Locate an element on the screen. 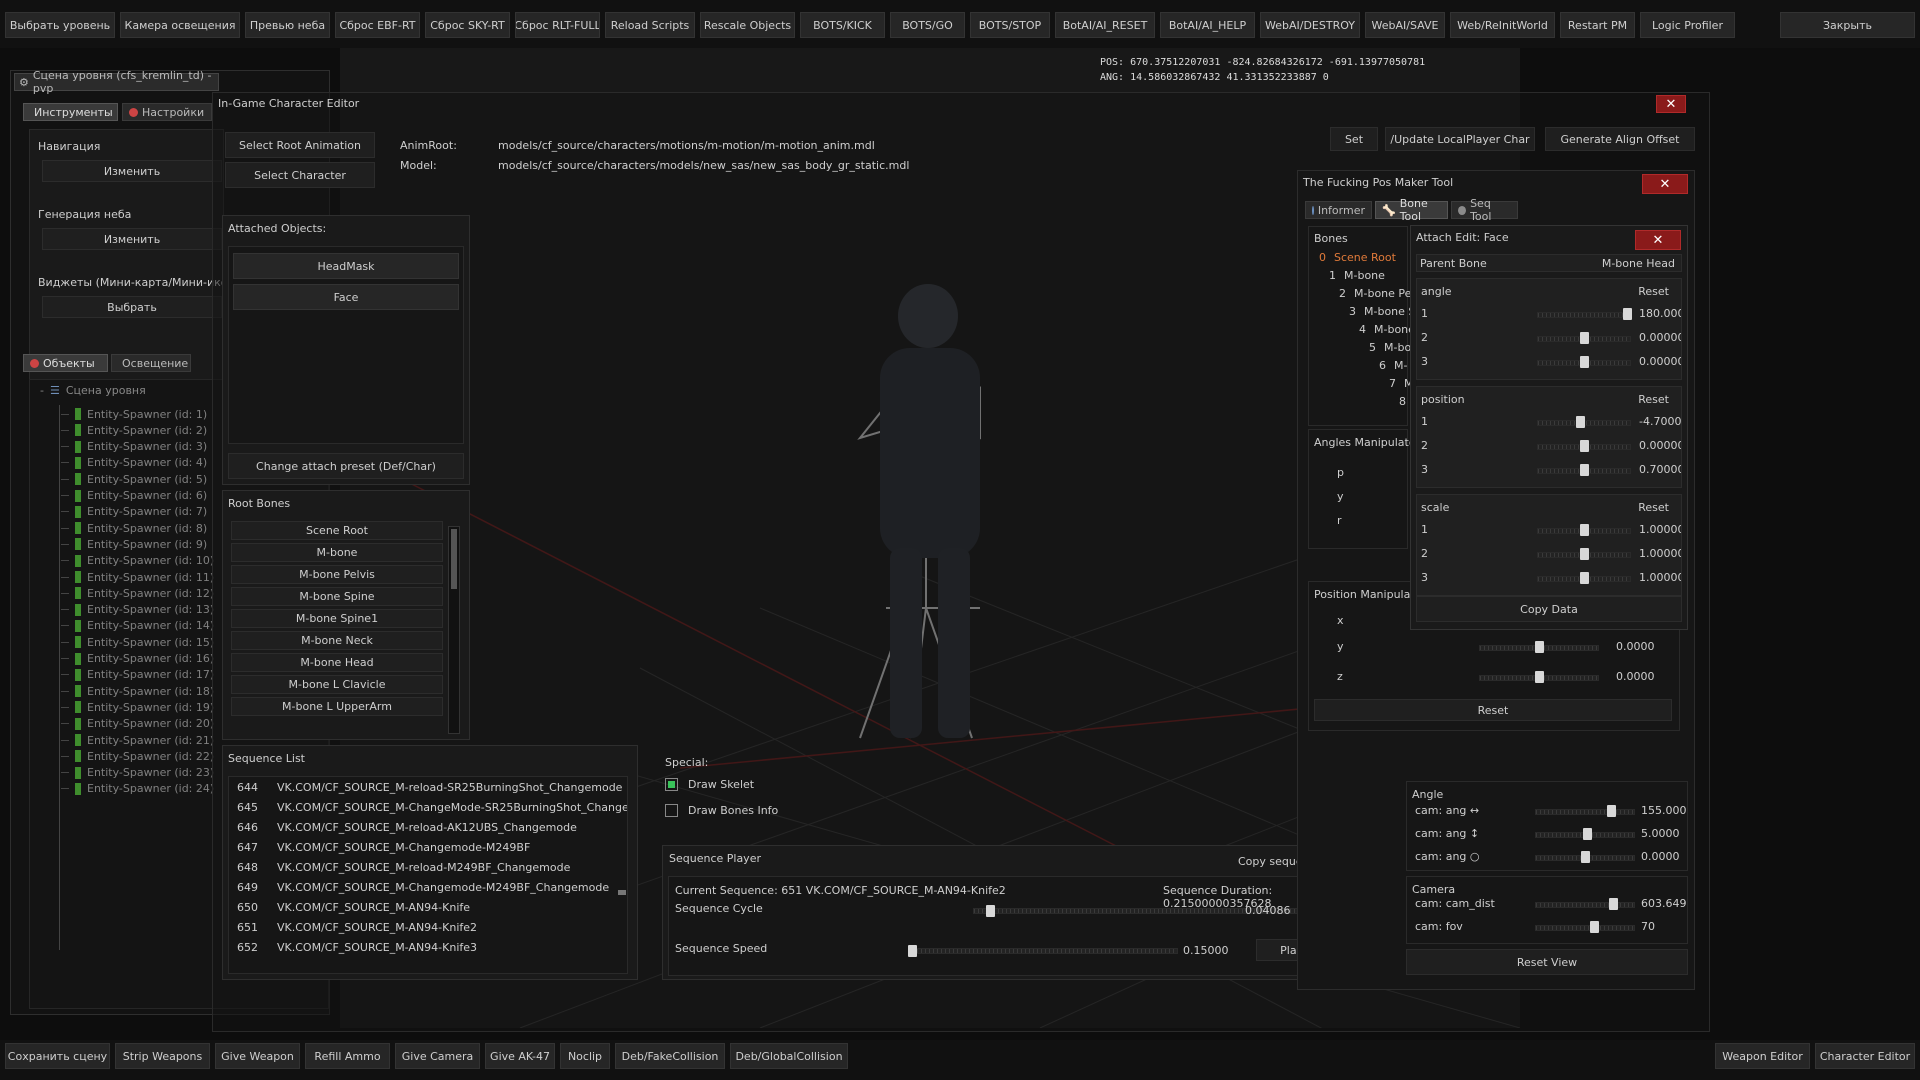 Image resolution: width=1920 pixels, height=1080 pixels. tree-item: Entity-Spawner (id: 15) is located at coordinates (137, 642).